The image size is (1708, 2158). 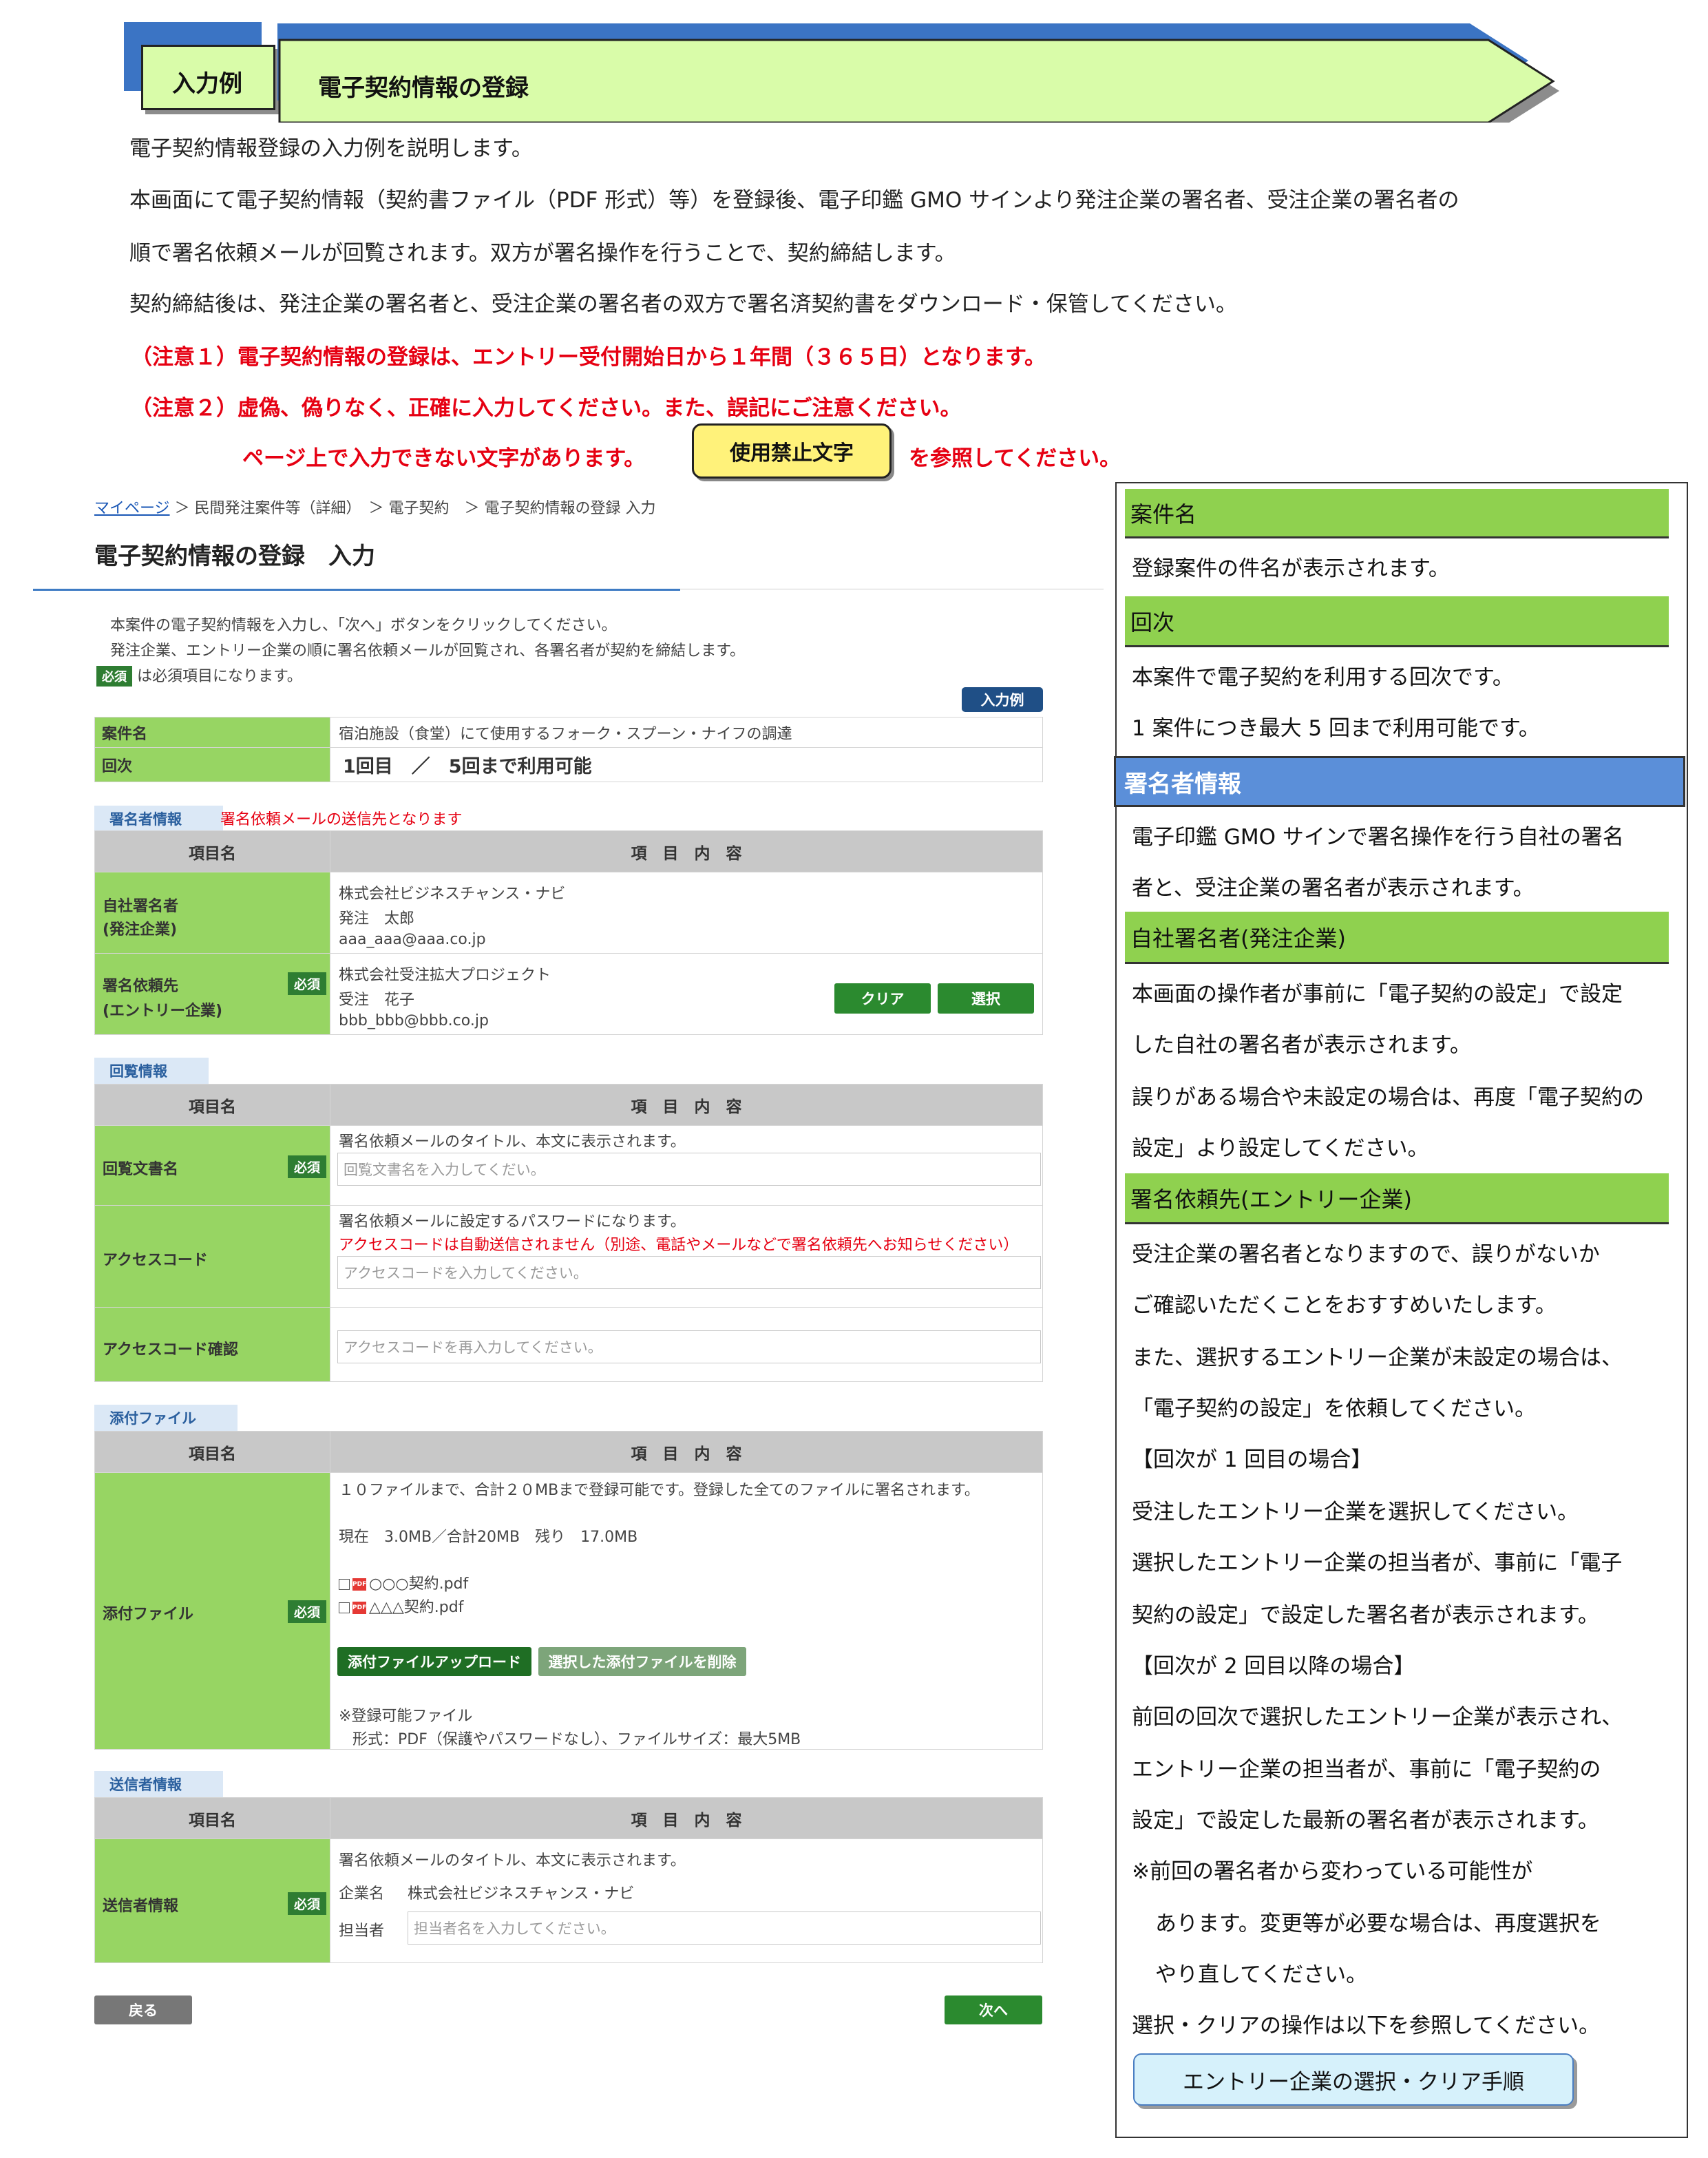 I want to click on attachment-col-content: 項 目 内 容, so click(x=686, y=1452).